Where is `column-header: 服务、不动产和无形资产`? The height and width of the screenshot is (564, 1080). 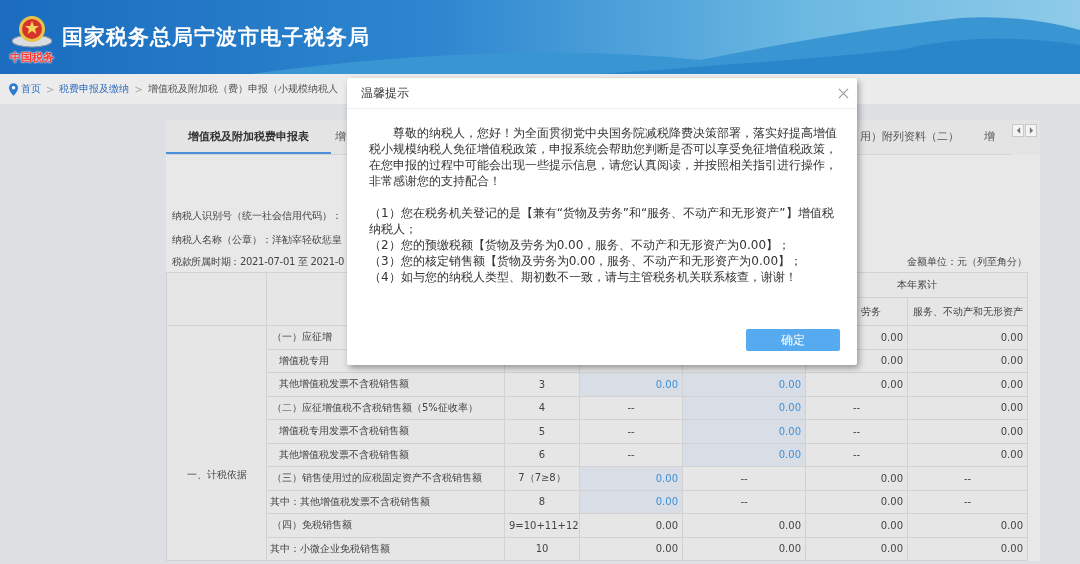 column-header: 服务、不动产和无形资产 is located at coordinates (967, 311).